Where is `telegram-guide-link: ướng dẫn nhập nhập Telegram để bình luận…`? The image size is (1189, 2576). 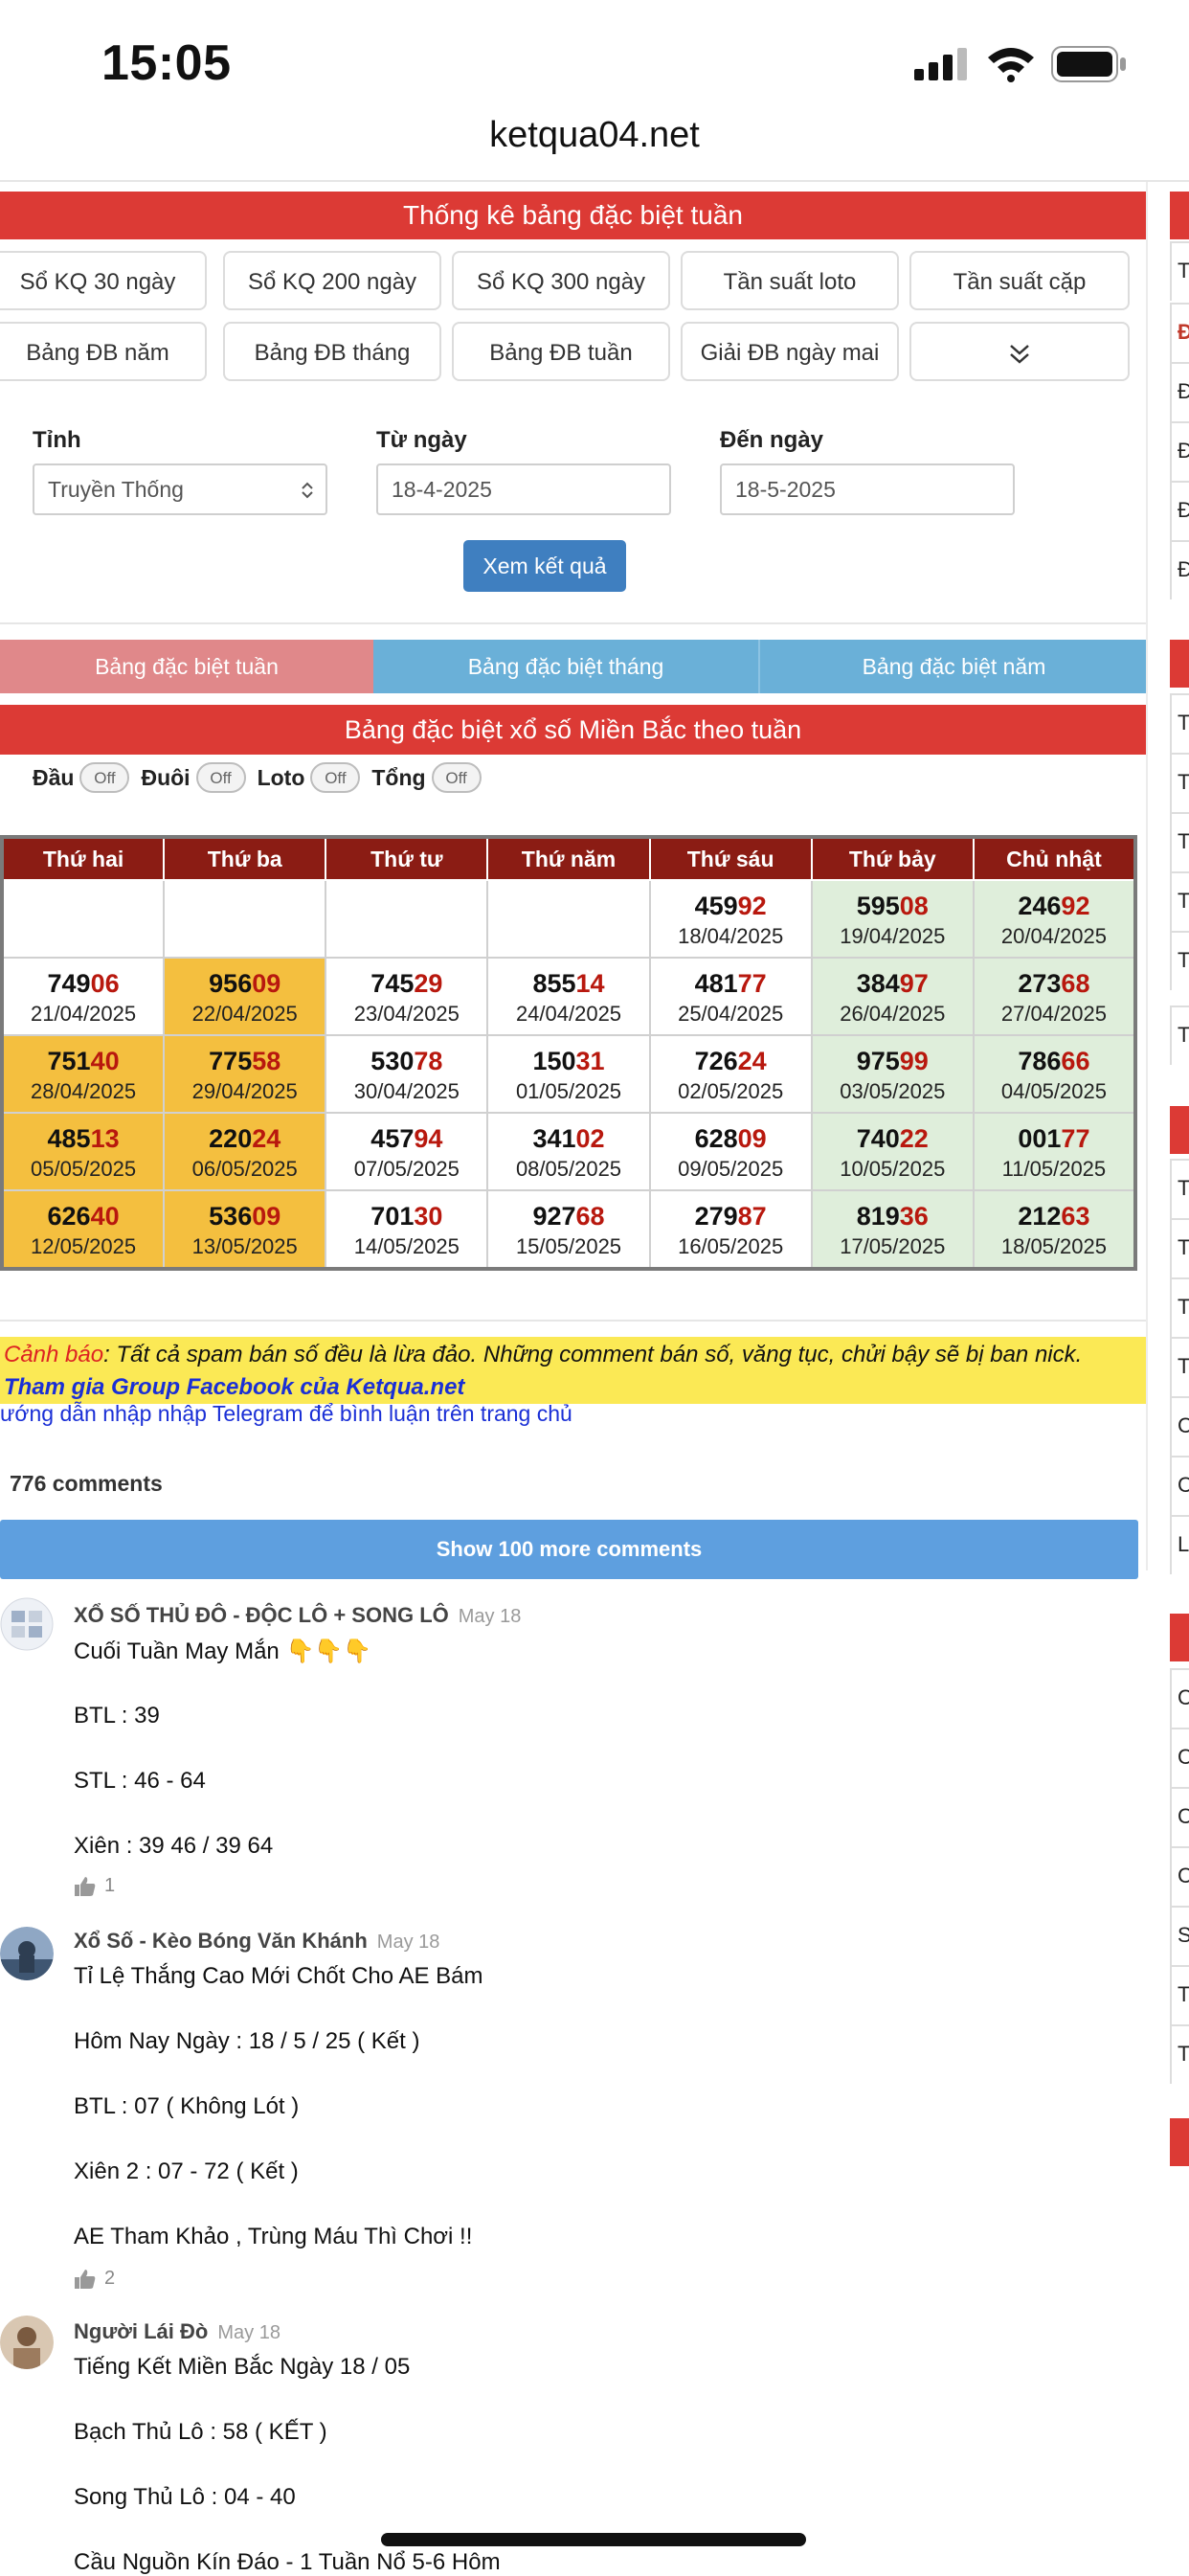 telegram-guide-link: ướng dẫn nhập nhập Telegram để bình luận… is located at coordinates (286, 1414).